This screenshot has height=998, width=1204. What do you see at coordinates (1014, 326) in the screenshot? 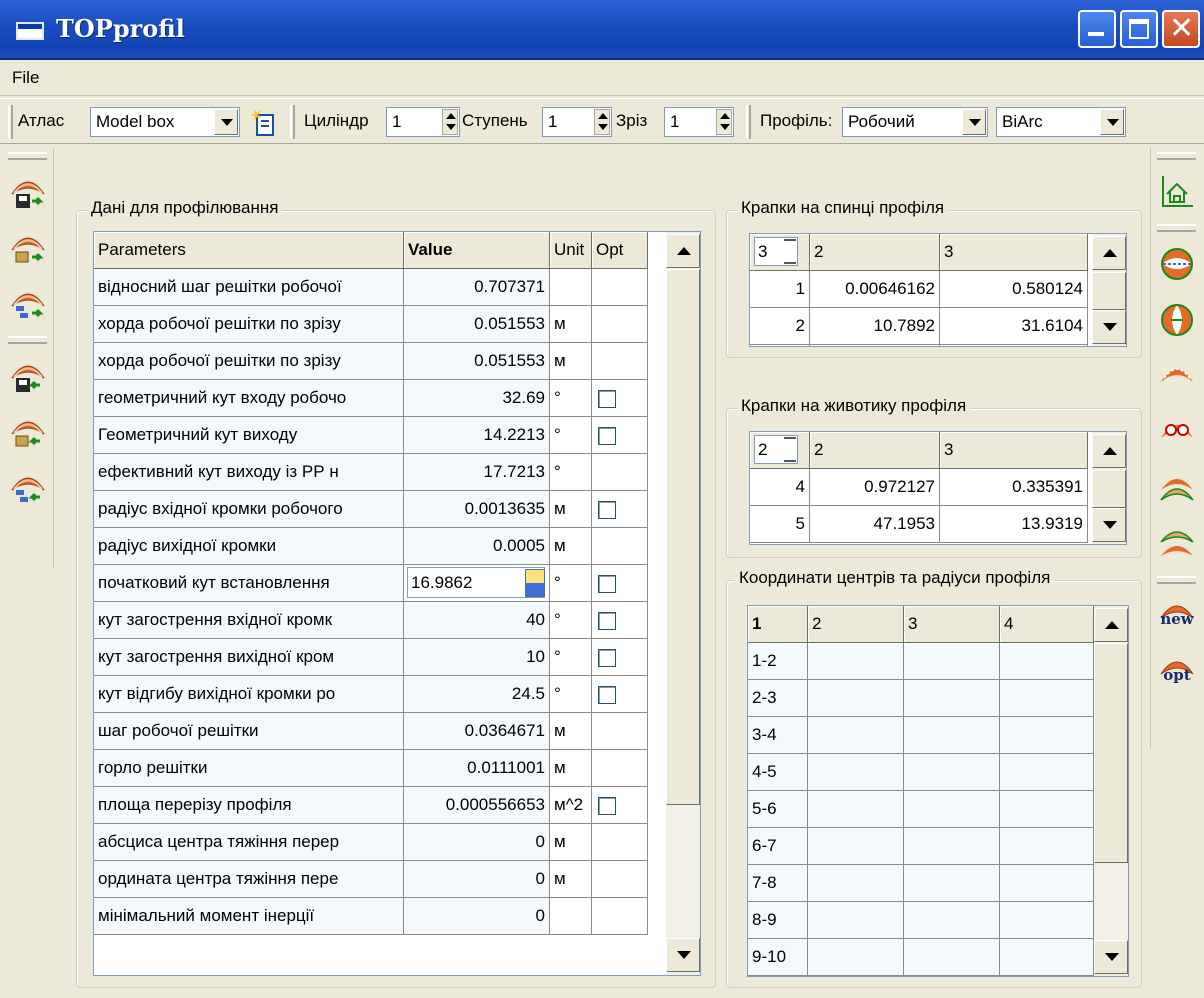
I see `point-y: 31.6104` at bounding box center [1014, 326].